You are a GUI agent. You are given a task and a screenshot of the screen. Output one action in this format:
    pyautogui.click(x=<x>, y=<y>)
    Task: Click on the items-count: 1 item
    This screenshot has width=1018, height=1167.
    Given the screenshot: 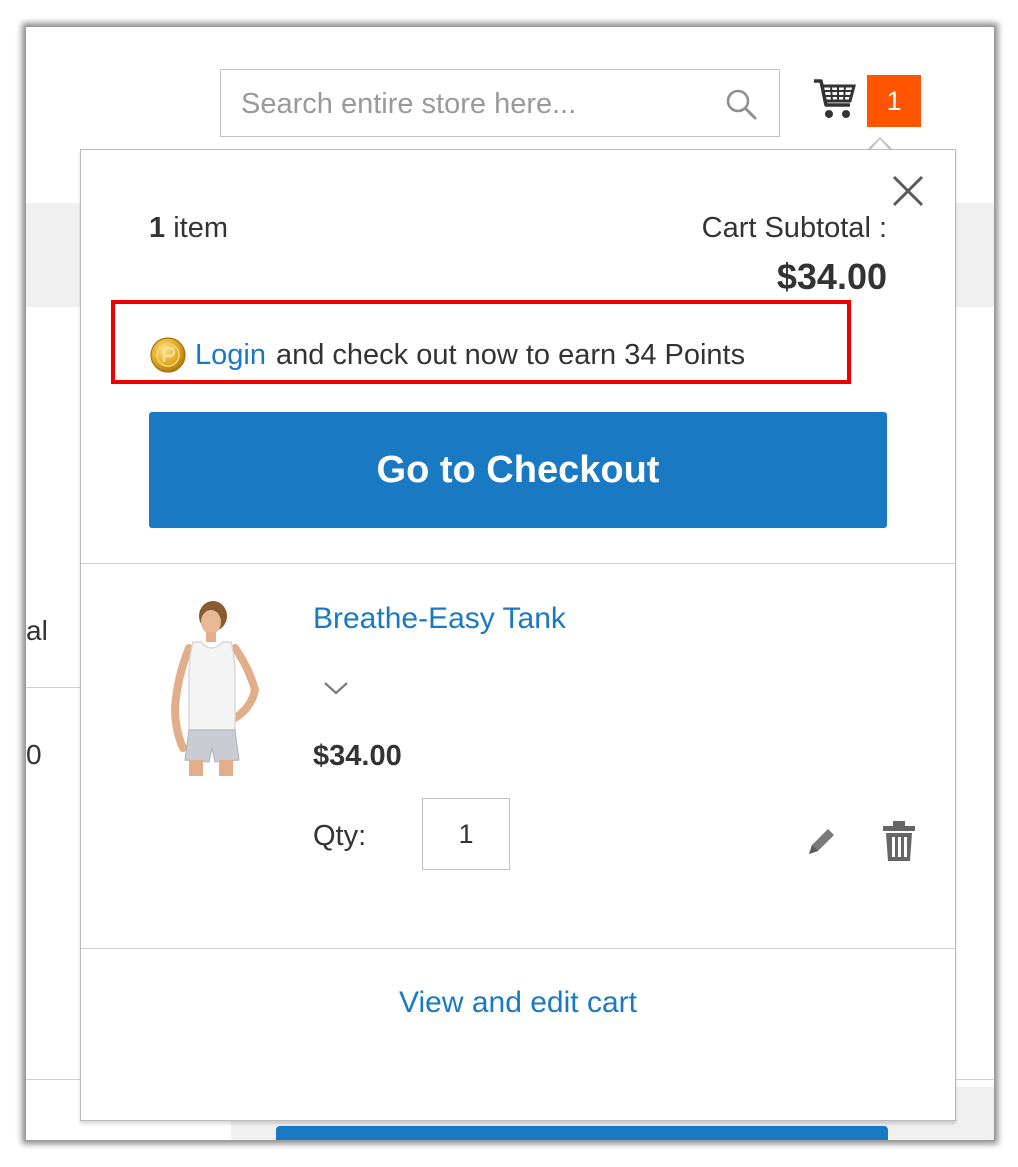 What is the action you would take?
    pyautogui.click(x=188, y=228)
    